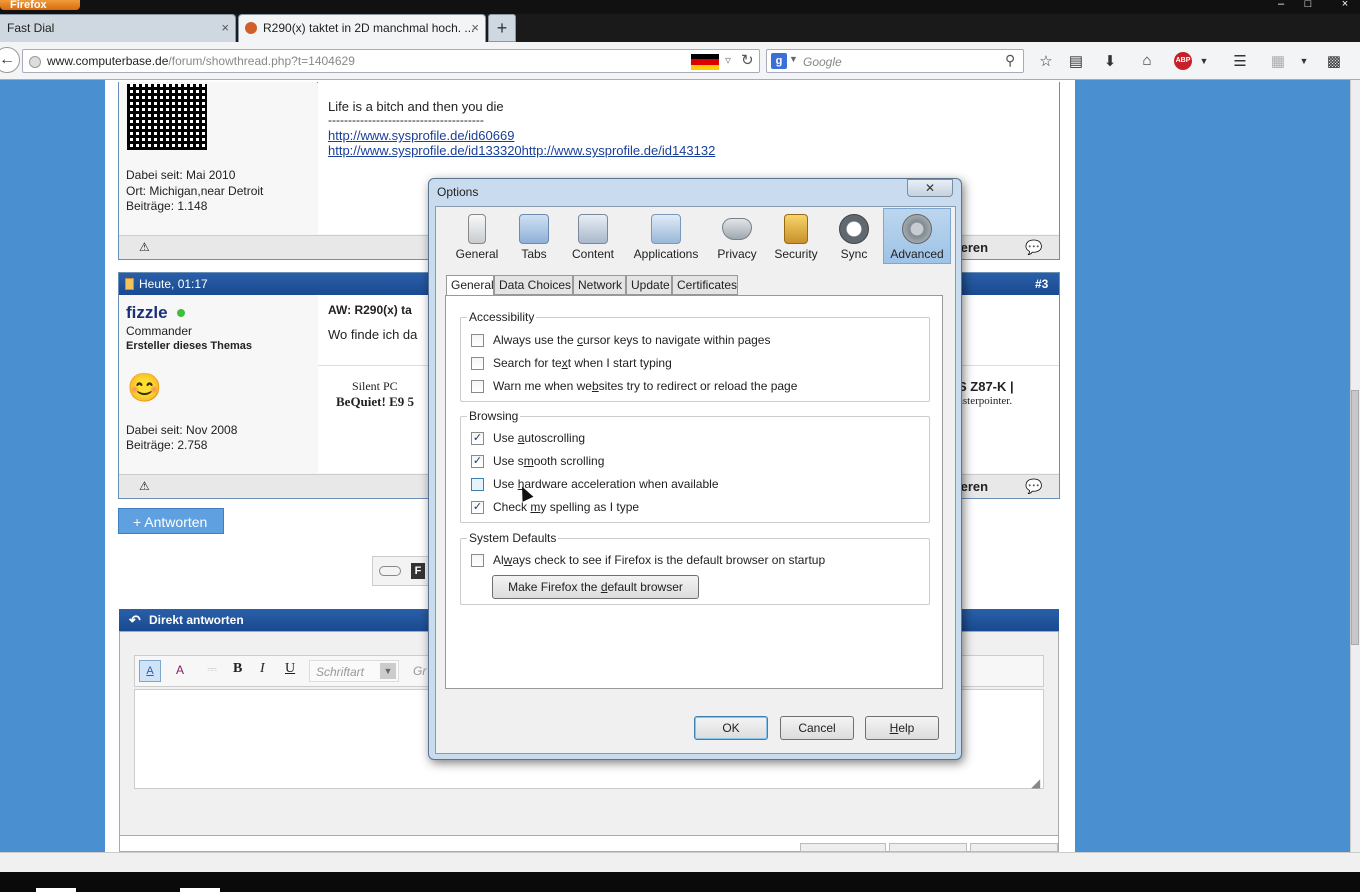 This screenshot has height=892, width=1360. Describe the element at coordinates (1281, 5) in the screenshot. I see `minimize-button: –` at that location.